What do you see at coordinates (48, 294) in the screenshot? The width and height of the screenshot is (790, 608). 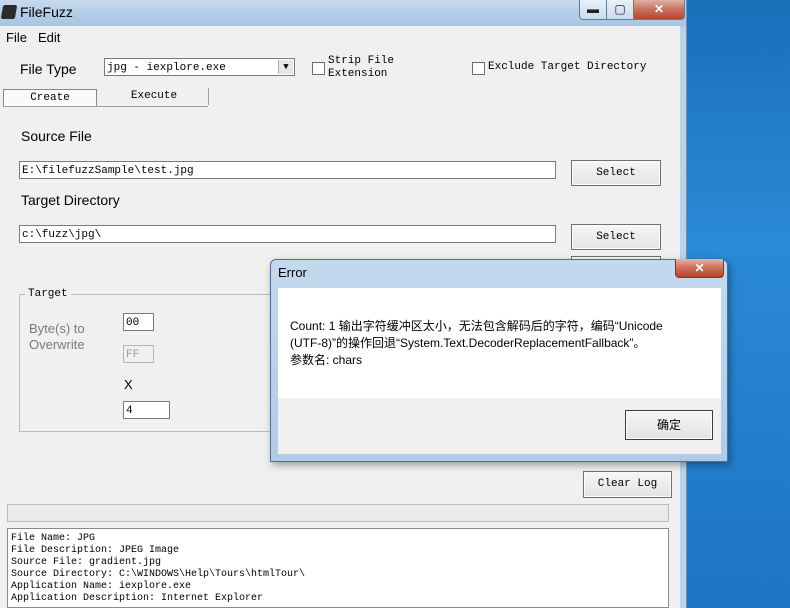 I see `target-group-title: Target` at bounding box center [48, 294].